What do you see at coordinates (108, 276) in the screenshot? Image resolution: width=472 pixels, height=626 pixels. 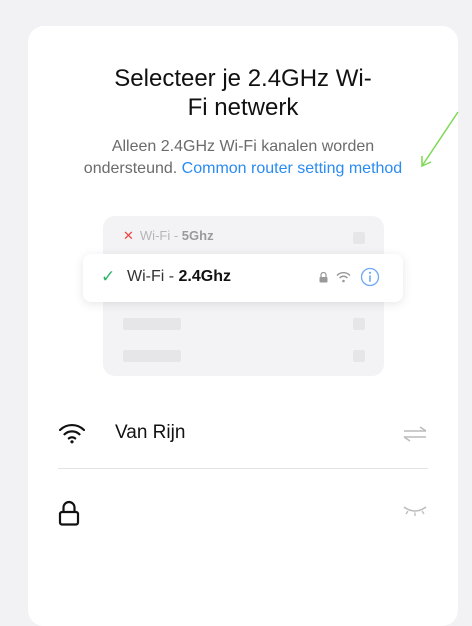 I see `check-icon: ✓` at bounding box center [108, 276].